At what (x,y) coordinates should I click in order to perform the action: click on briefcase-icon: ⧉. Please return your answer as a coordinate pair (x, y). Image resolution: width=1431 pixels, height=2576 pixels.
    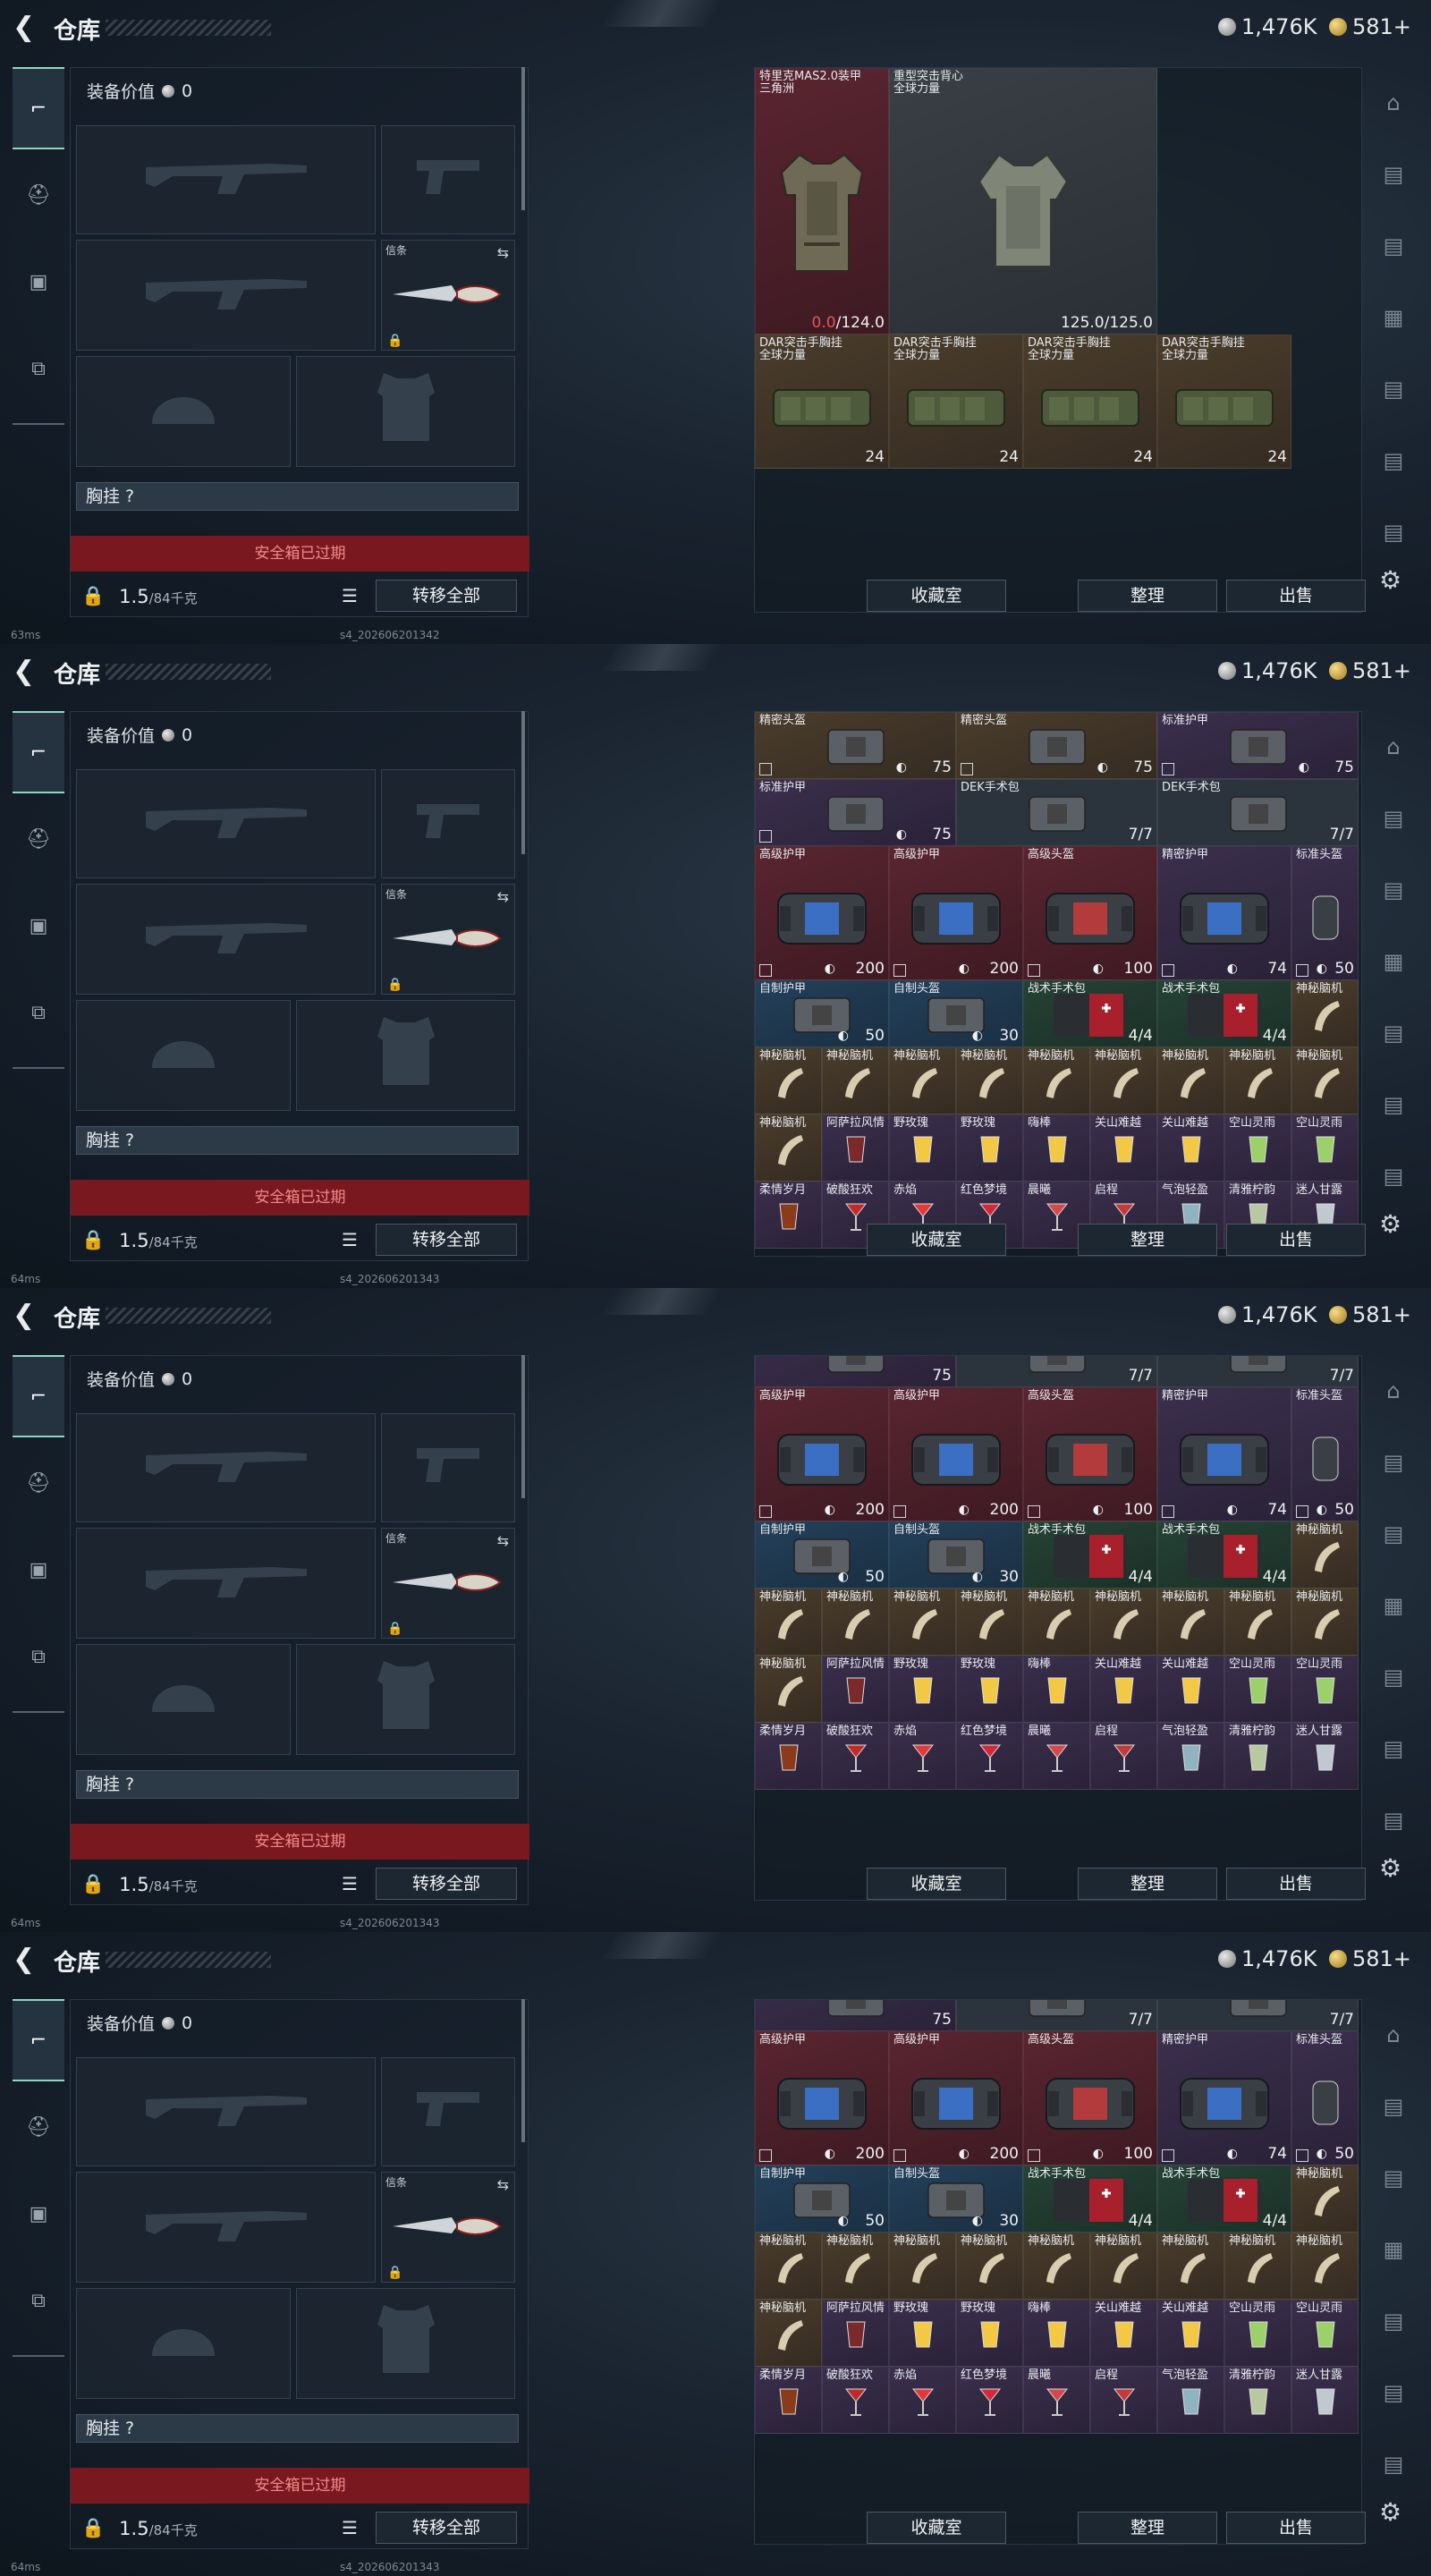
    Looking at the image, I should click on (39, 1012).